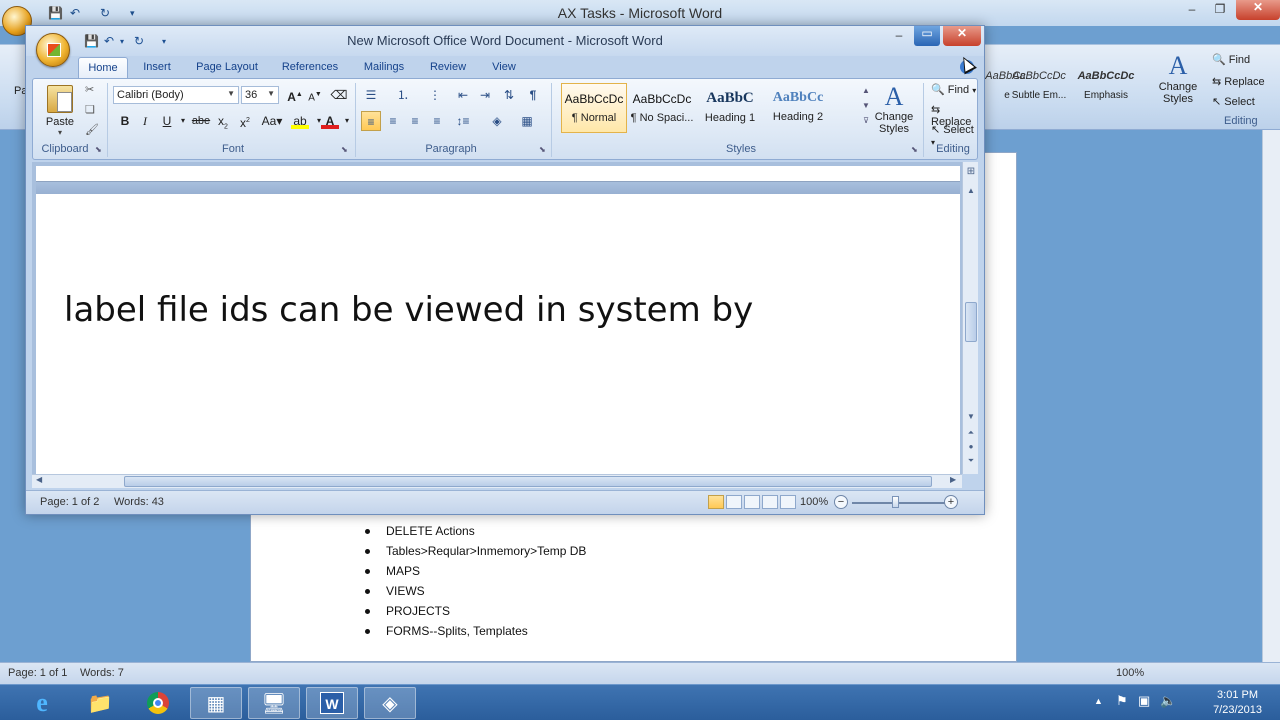 This screenshot has width=1280, height=720. Describe the element at coordinates (183, 121) in the screenshot. I see `underline-dropdown-icon: ▾` at that location.